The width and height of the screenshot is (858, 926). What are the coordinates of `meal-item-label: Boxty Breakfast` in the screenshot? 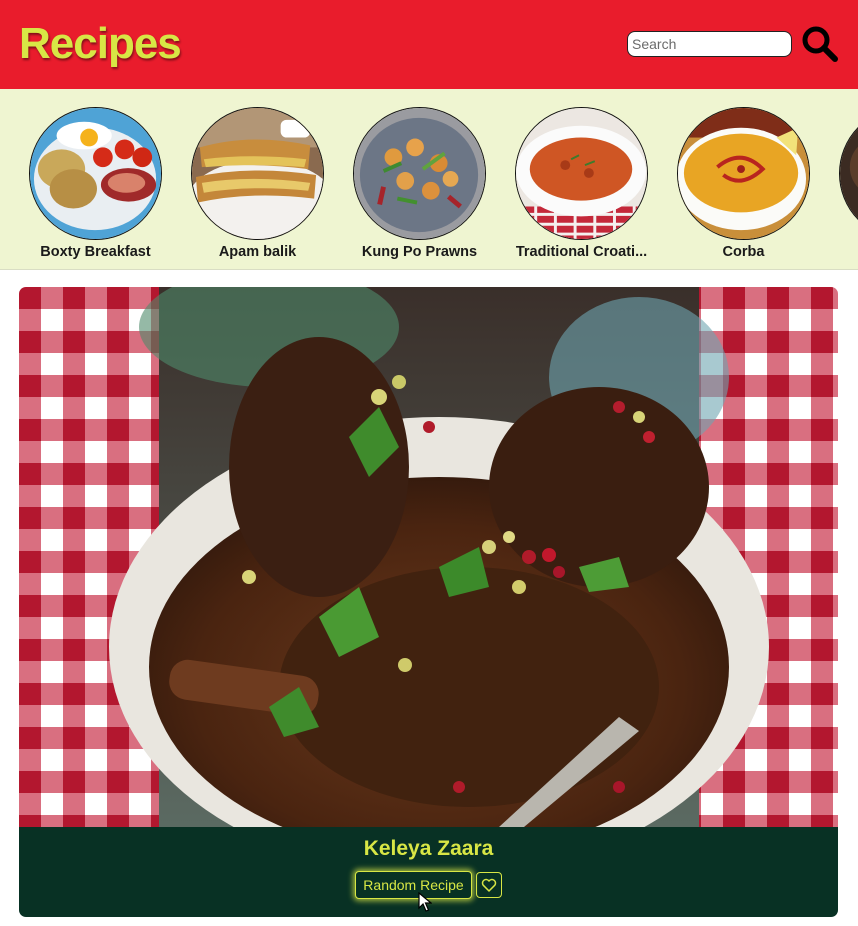 It's located at (95, 252).